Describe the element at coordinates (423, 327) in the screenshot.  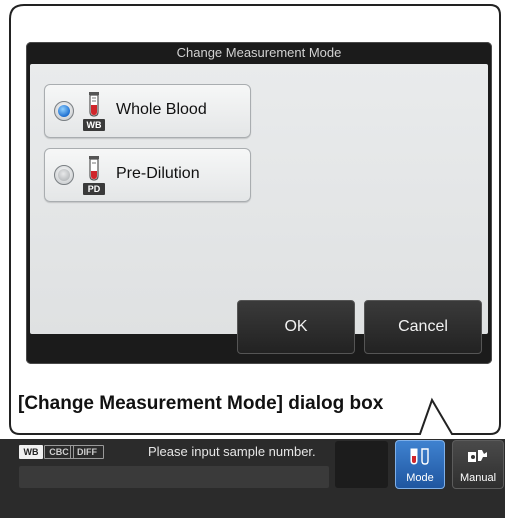
I see `cancel-button: Cancel` at that location.